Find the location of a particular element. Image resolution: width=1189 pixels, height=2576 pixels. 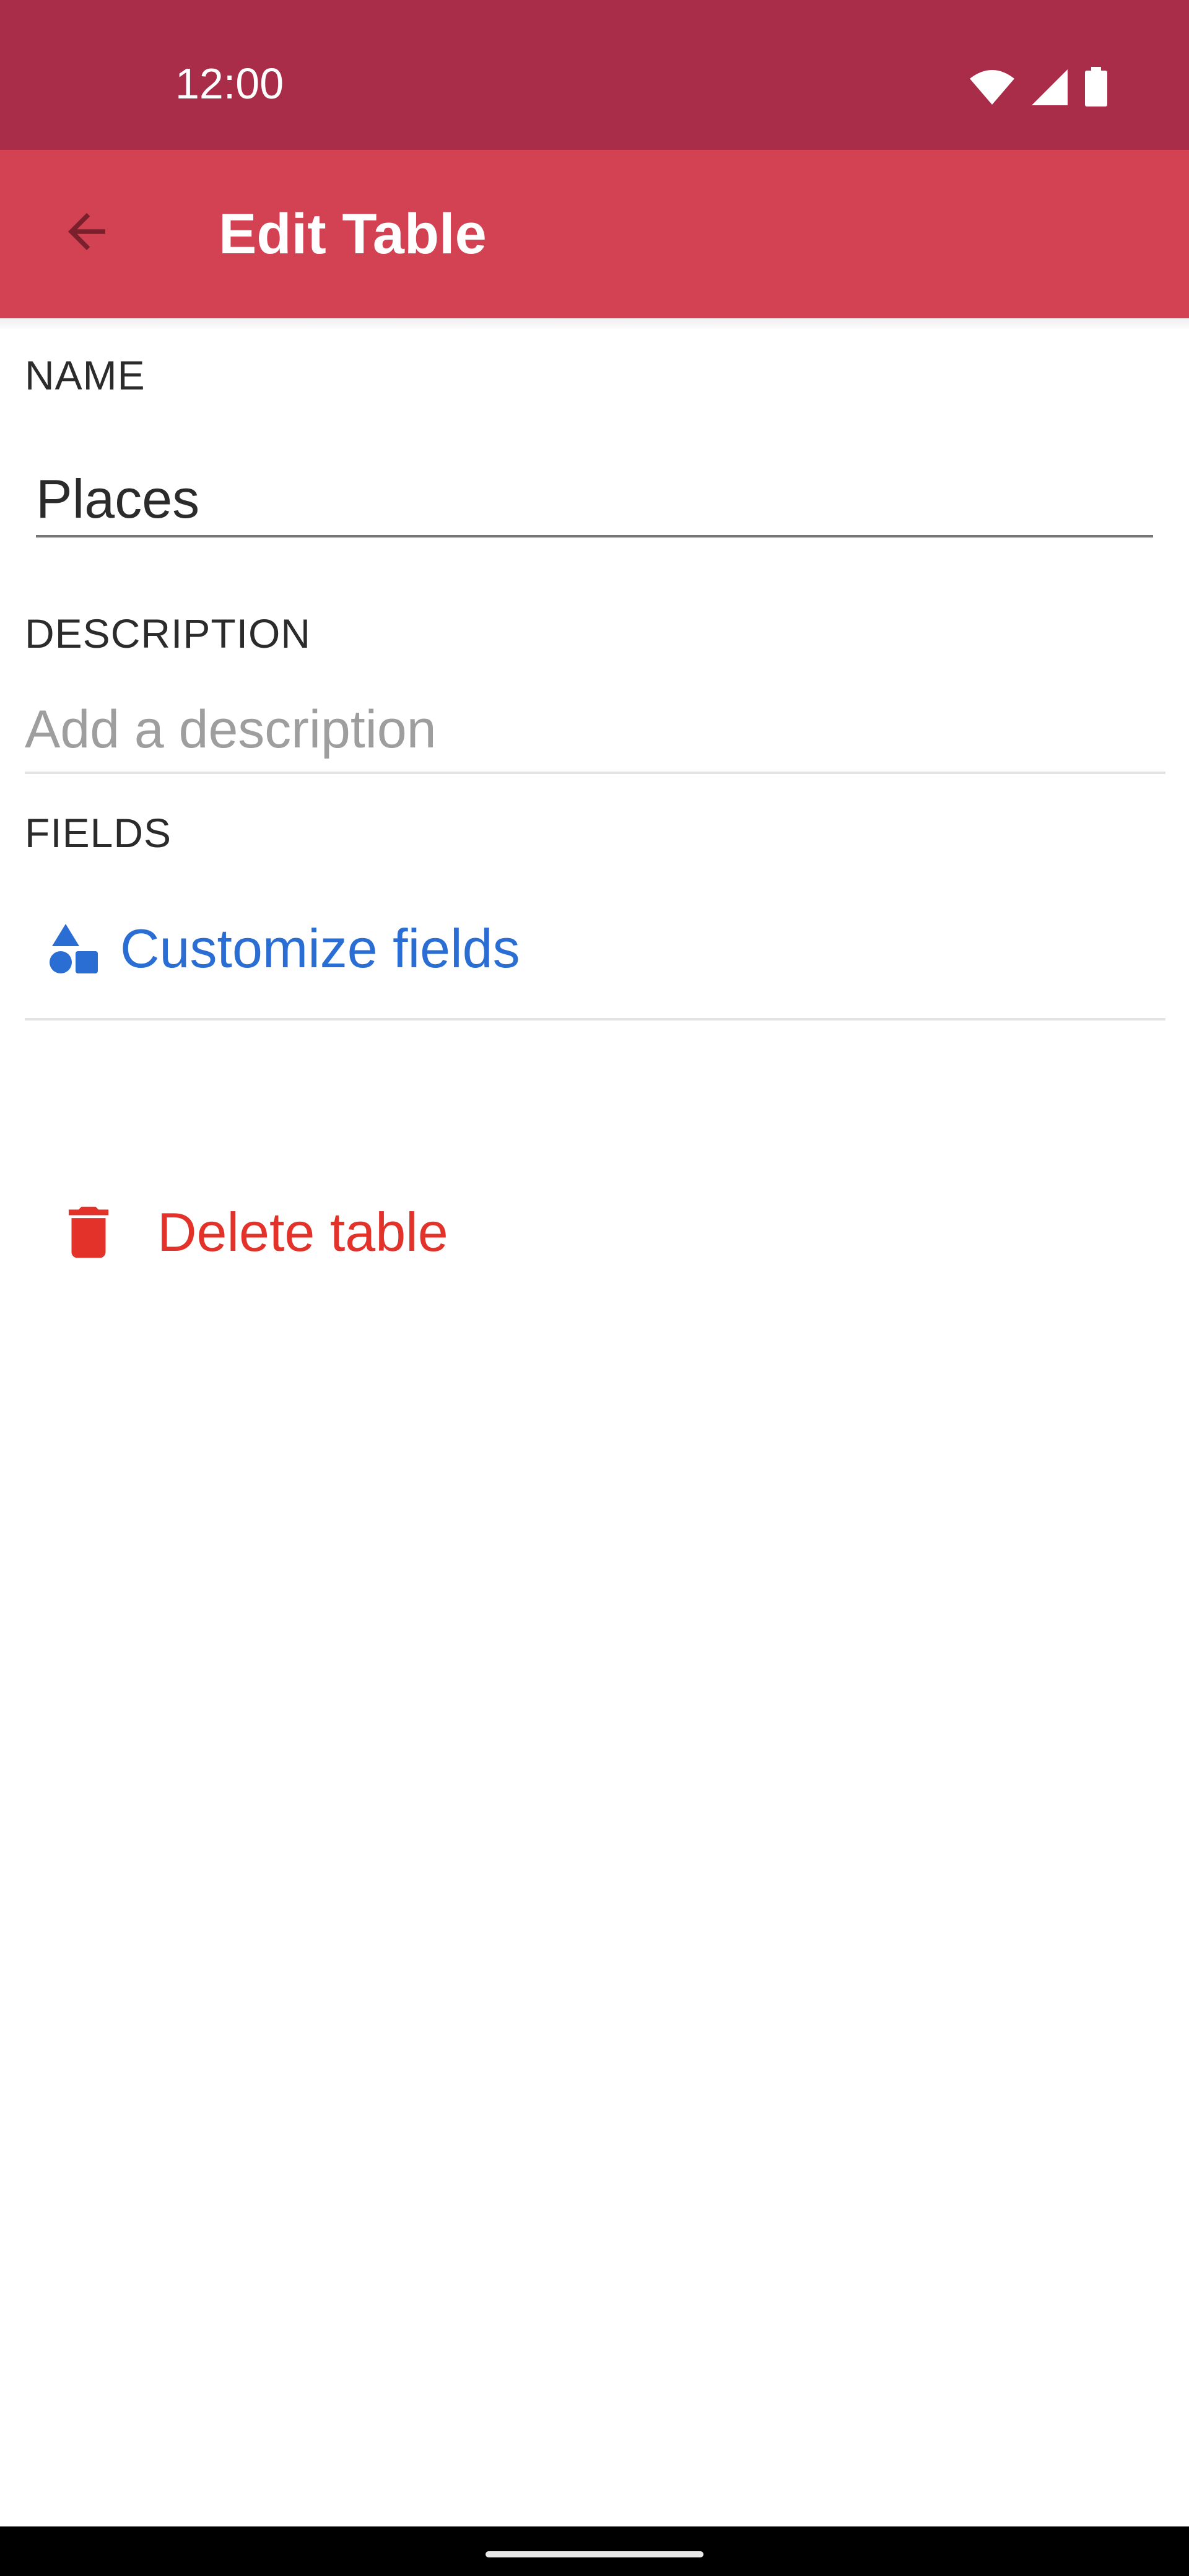

description-field is located at coordinates (595, 730).